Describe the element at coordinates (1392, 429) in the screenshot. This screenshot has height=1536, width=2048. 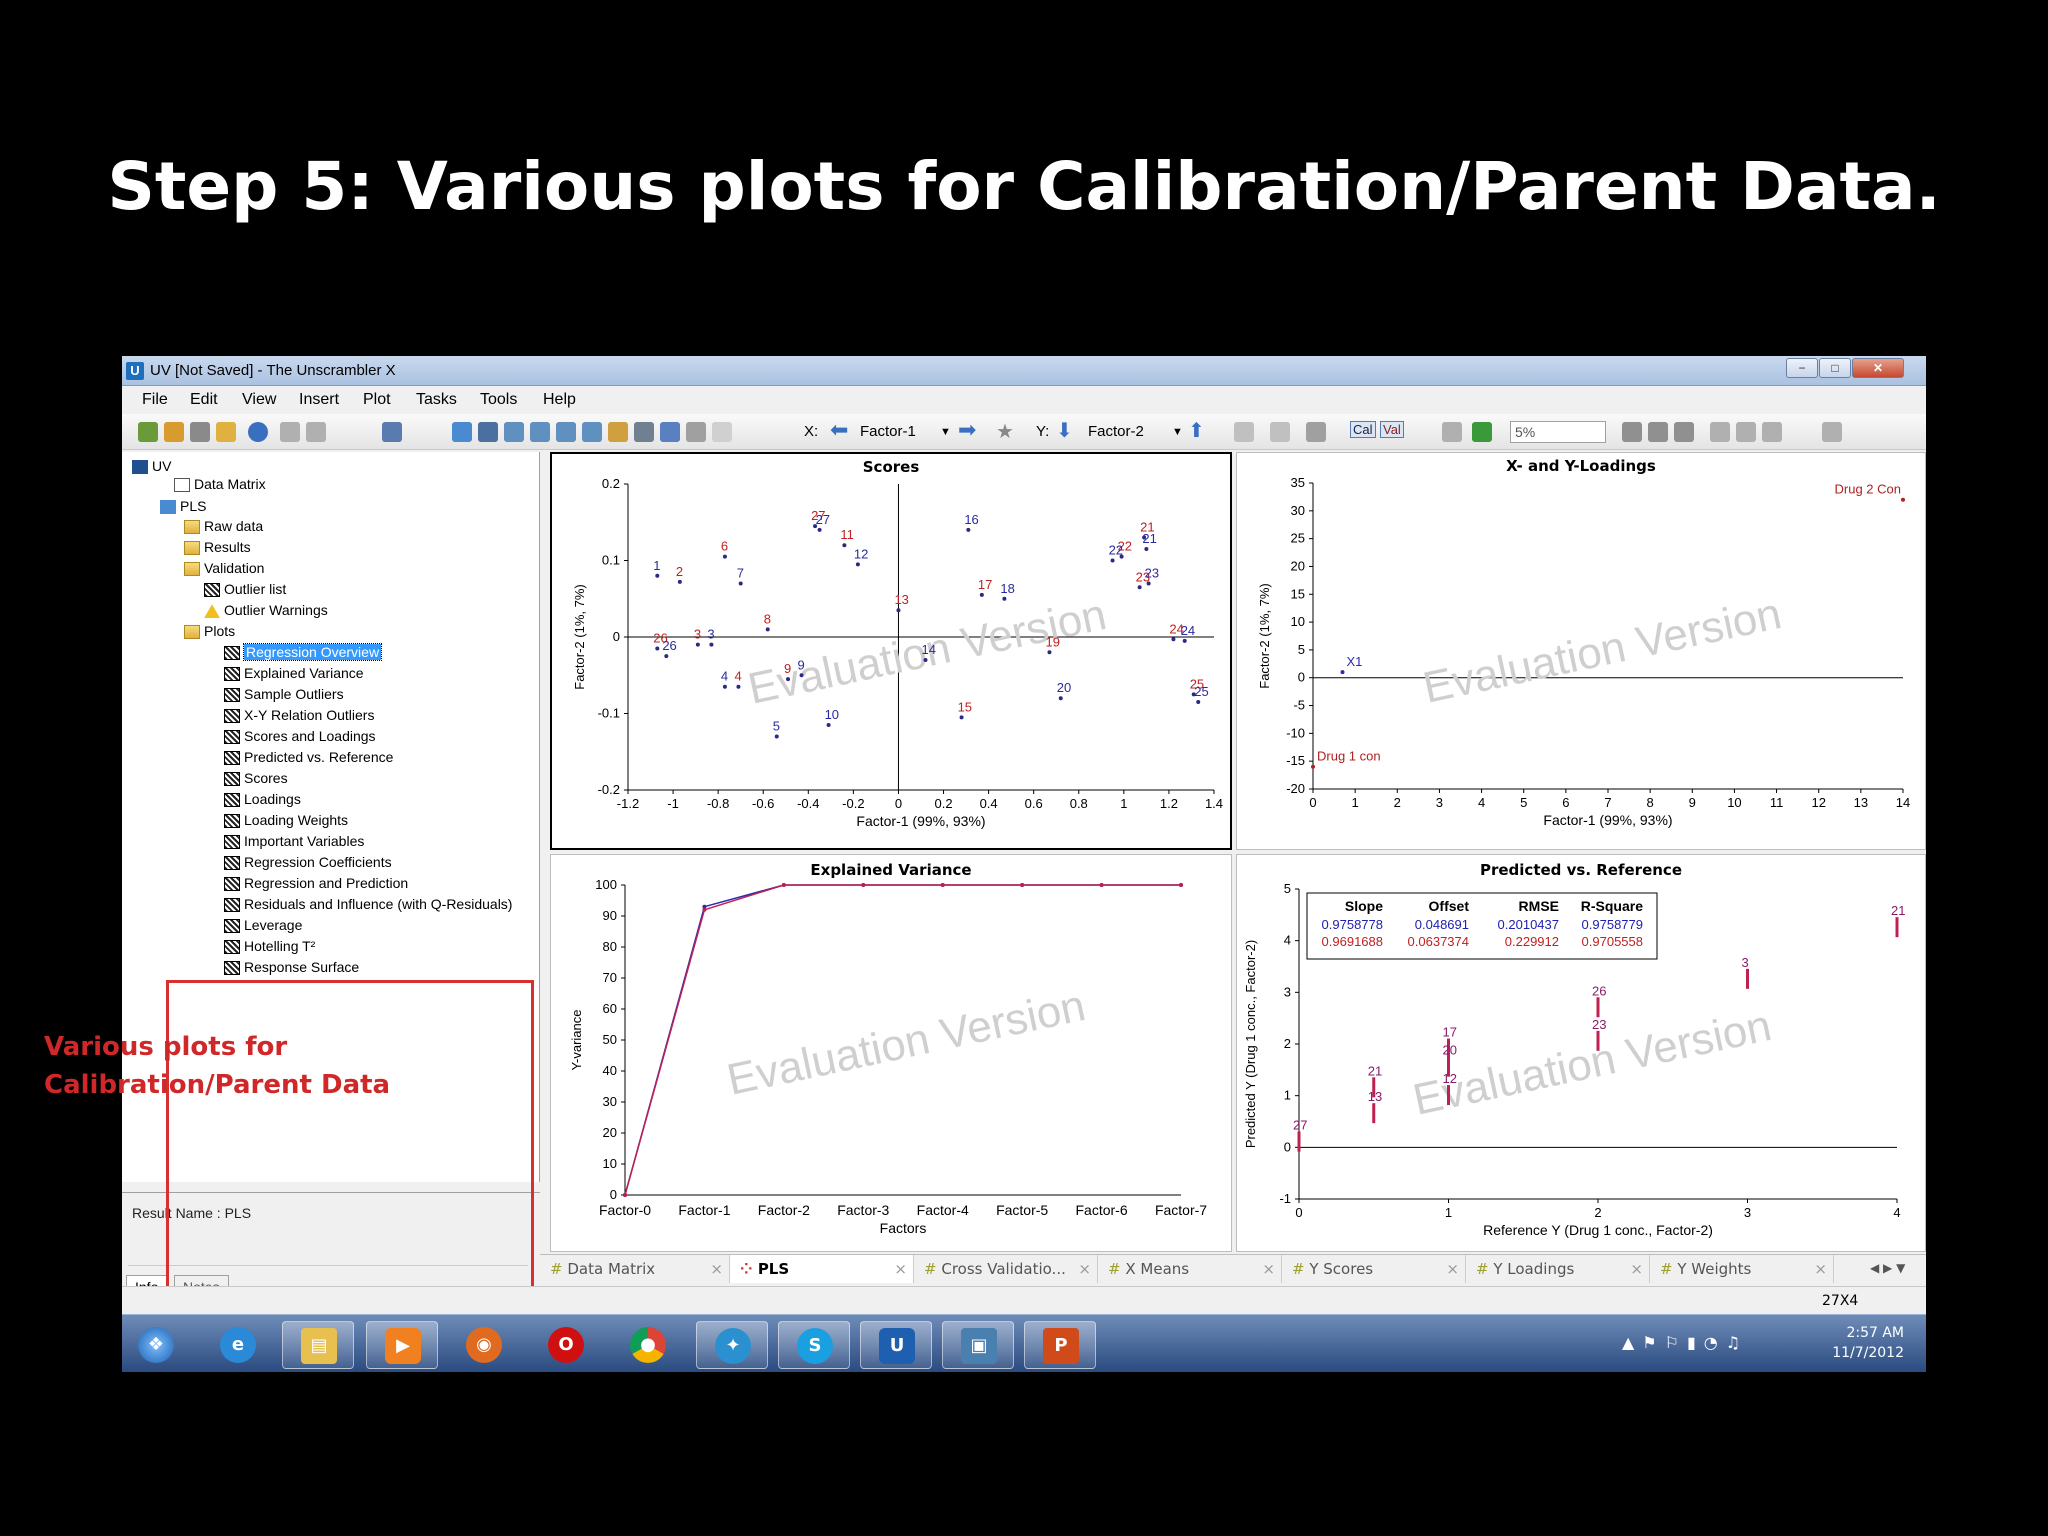
I see `val-toggle: Val` at that location.